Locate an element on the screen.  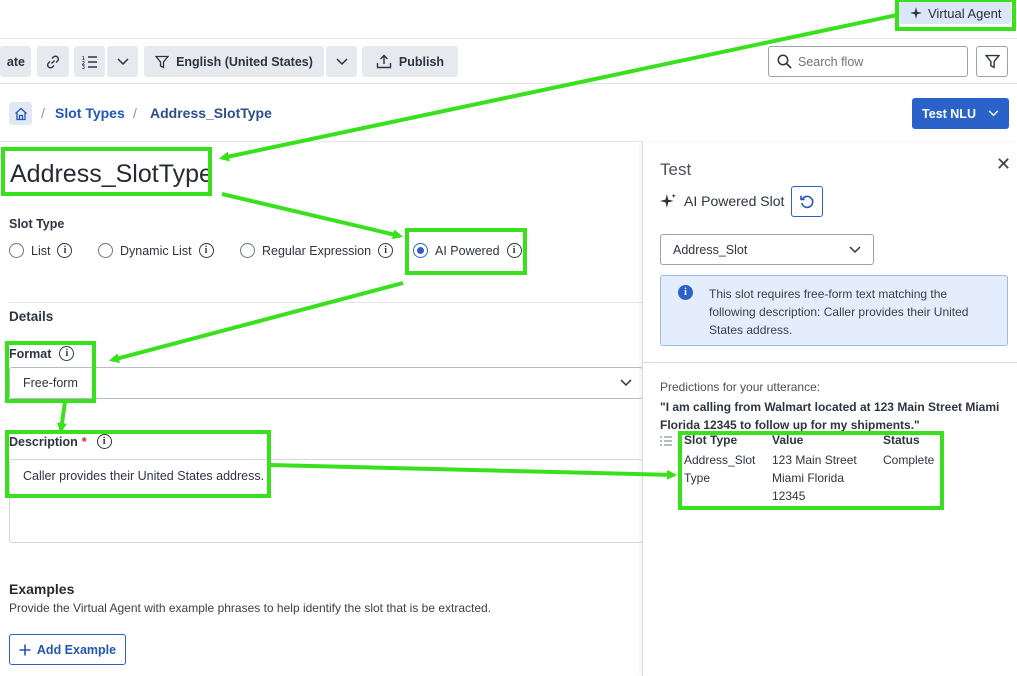
highlight-prediction-table is located at coordinates (811, 470).